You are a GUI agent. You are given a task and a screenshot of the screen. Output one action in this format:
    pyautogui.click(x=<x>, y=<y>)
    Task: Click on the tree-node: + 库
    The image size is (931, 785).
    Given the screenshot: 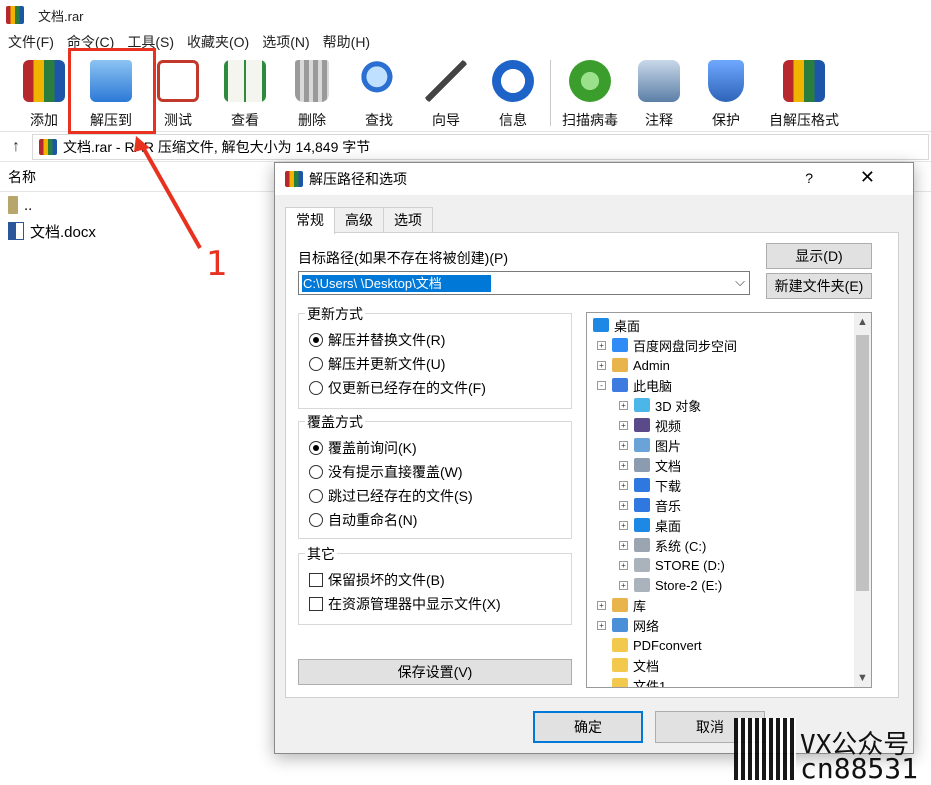 What is the action you would take?
    pyautogui.click(x=621, y=605)
    